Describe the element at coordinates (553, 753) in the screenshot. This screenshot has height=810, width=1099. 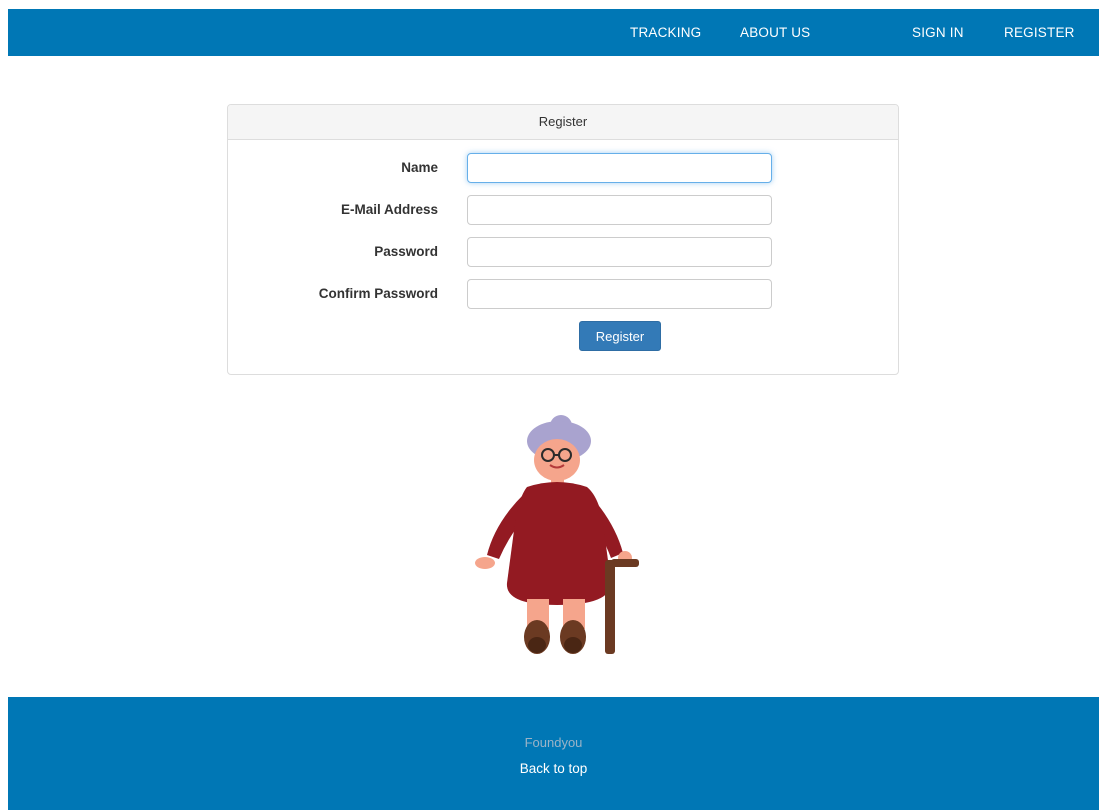
I see `footer: Foundyou Back to top` at that location.